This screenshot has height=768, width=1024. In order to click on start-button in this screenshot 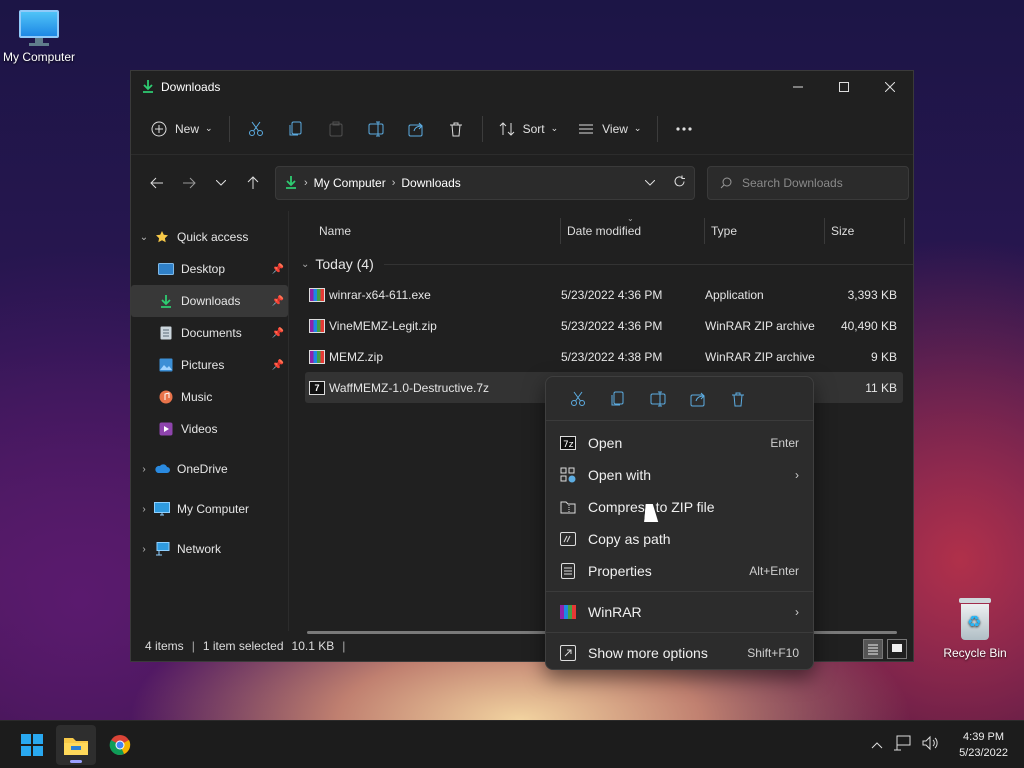, I will do `click(32, 745)`.